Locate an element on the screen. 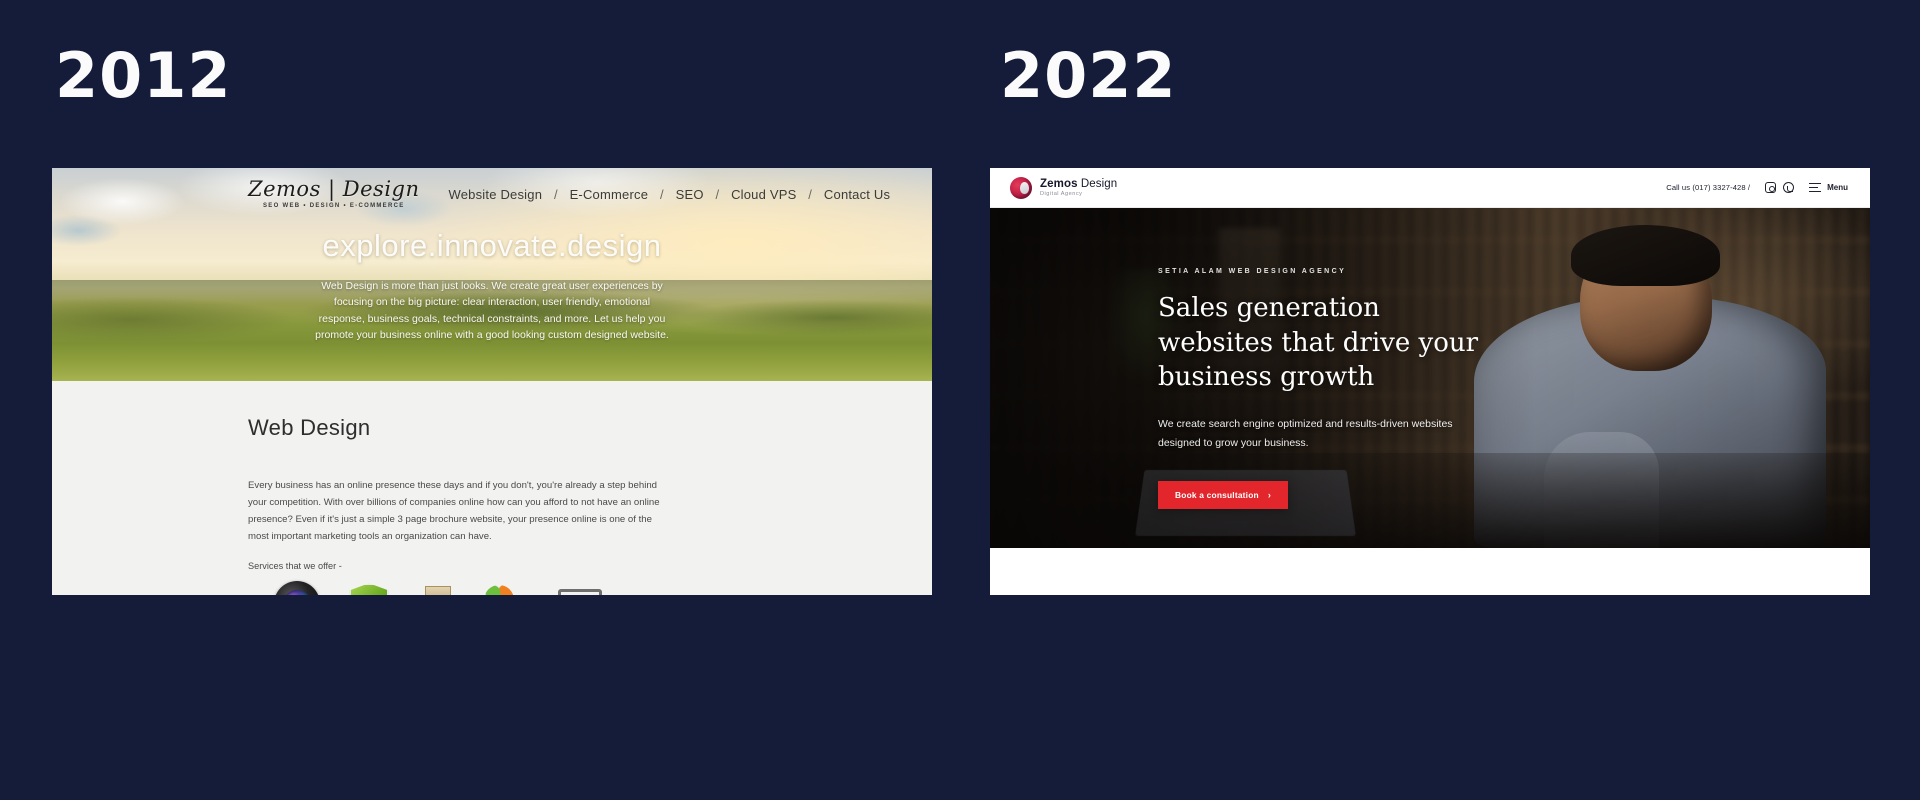  nav-item-contact-us: Contact Us is located at coordinates (857, 194).